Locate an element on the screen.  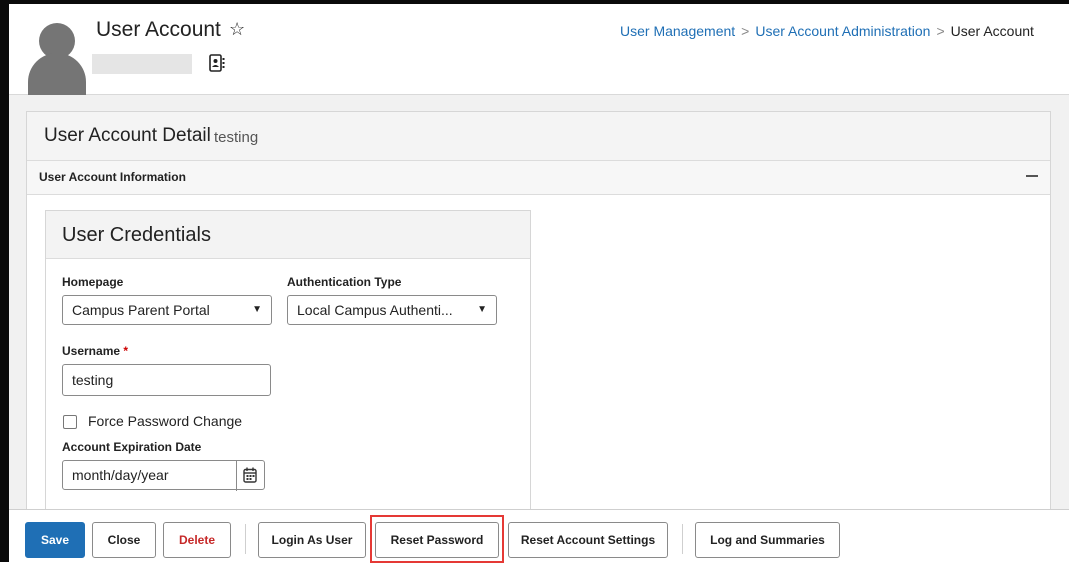
page-title: User Account is located at coordinates (158, 29).